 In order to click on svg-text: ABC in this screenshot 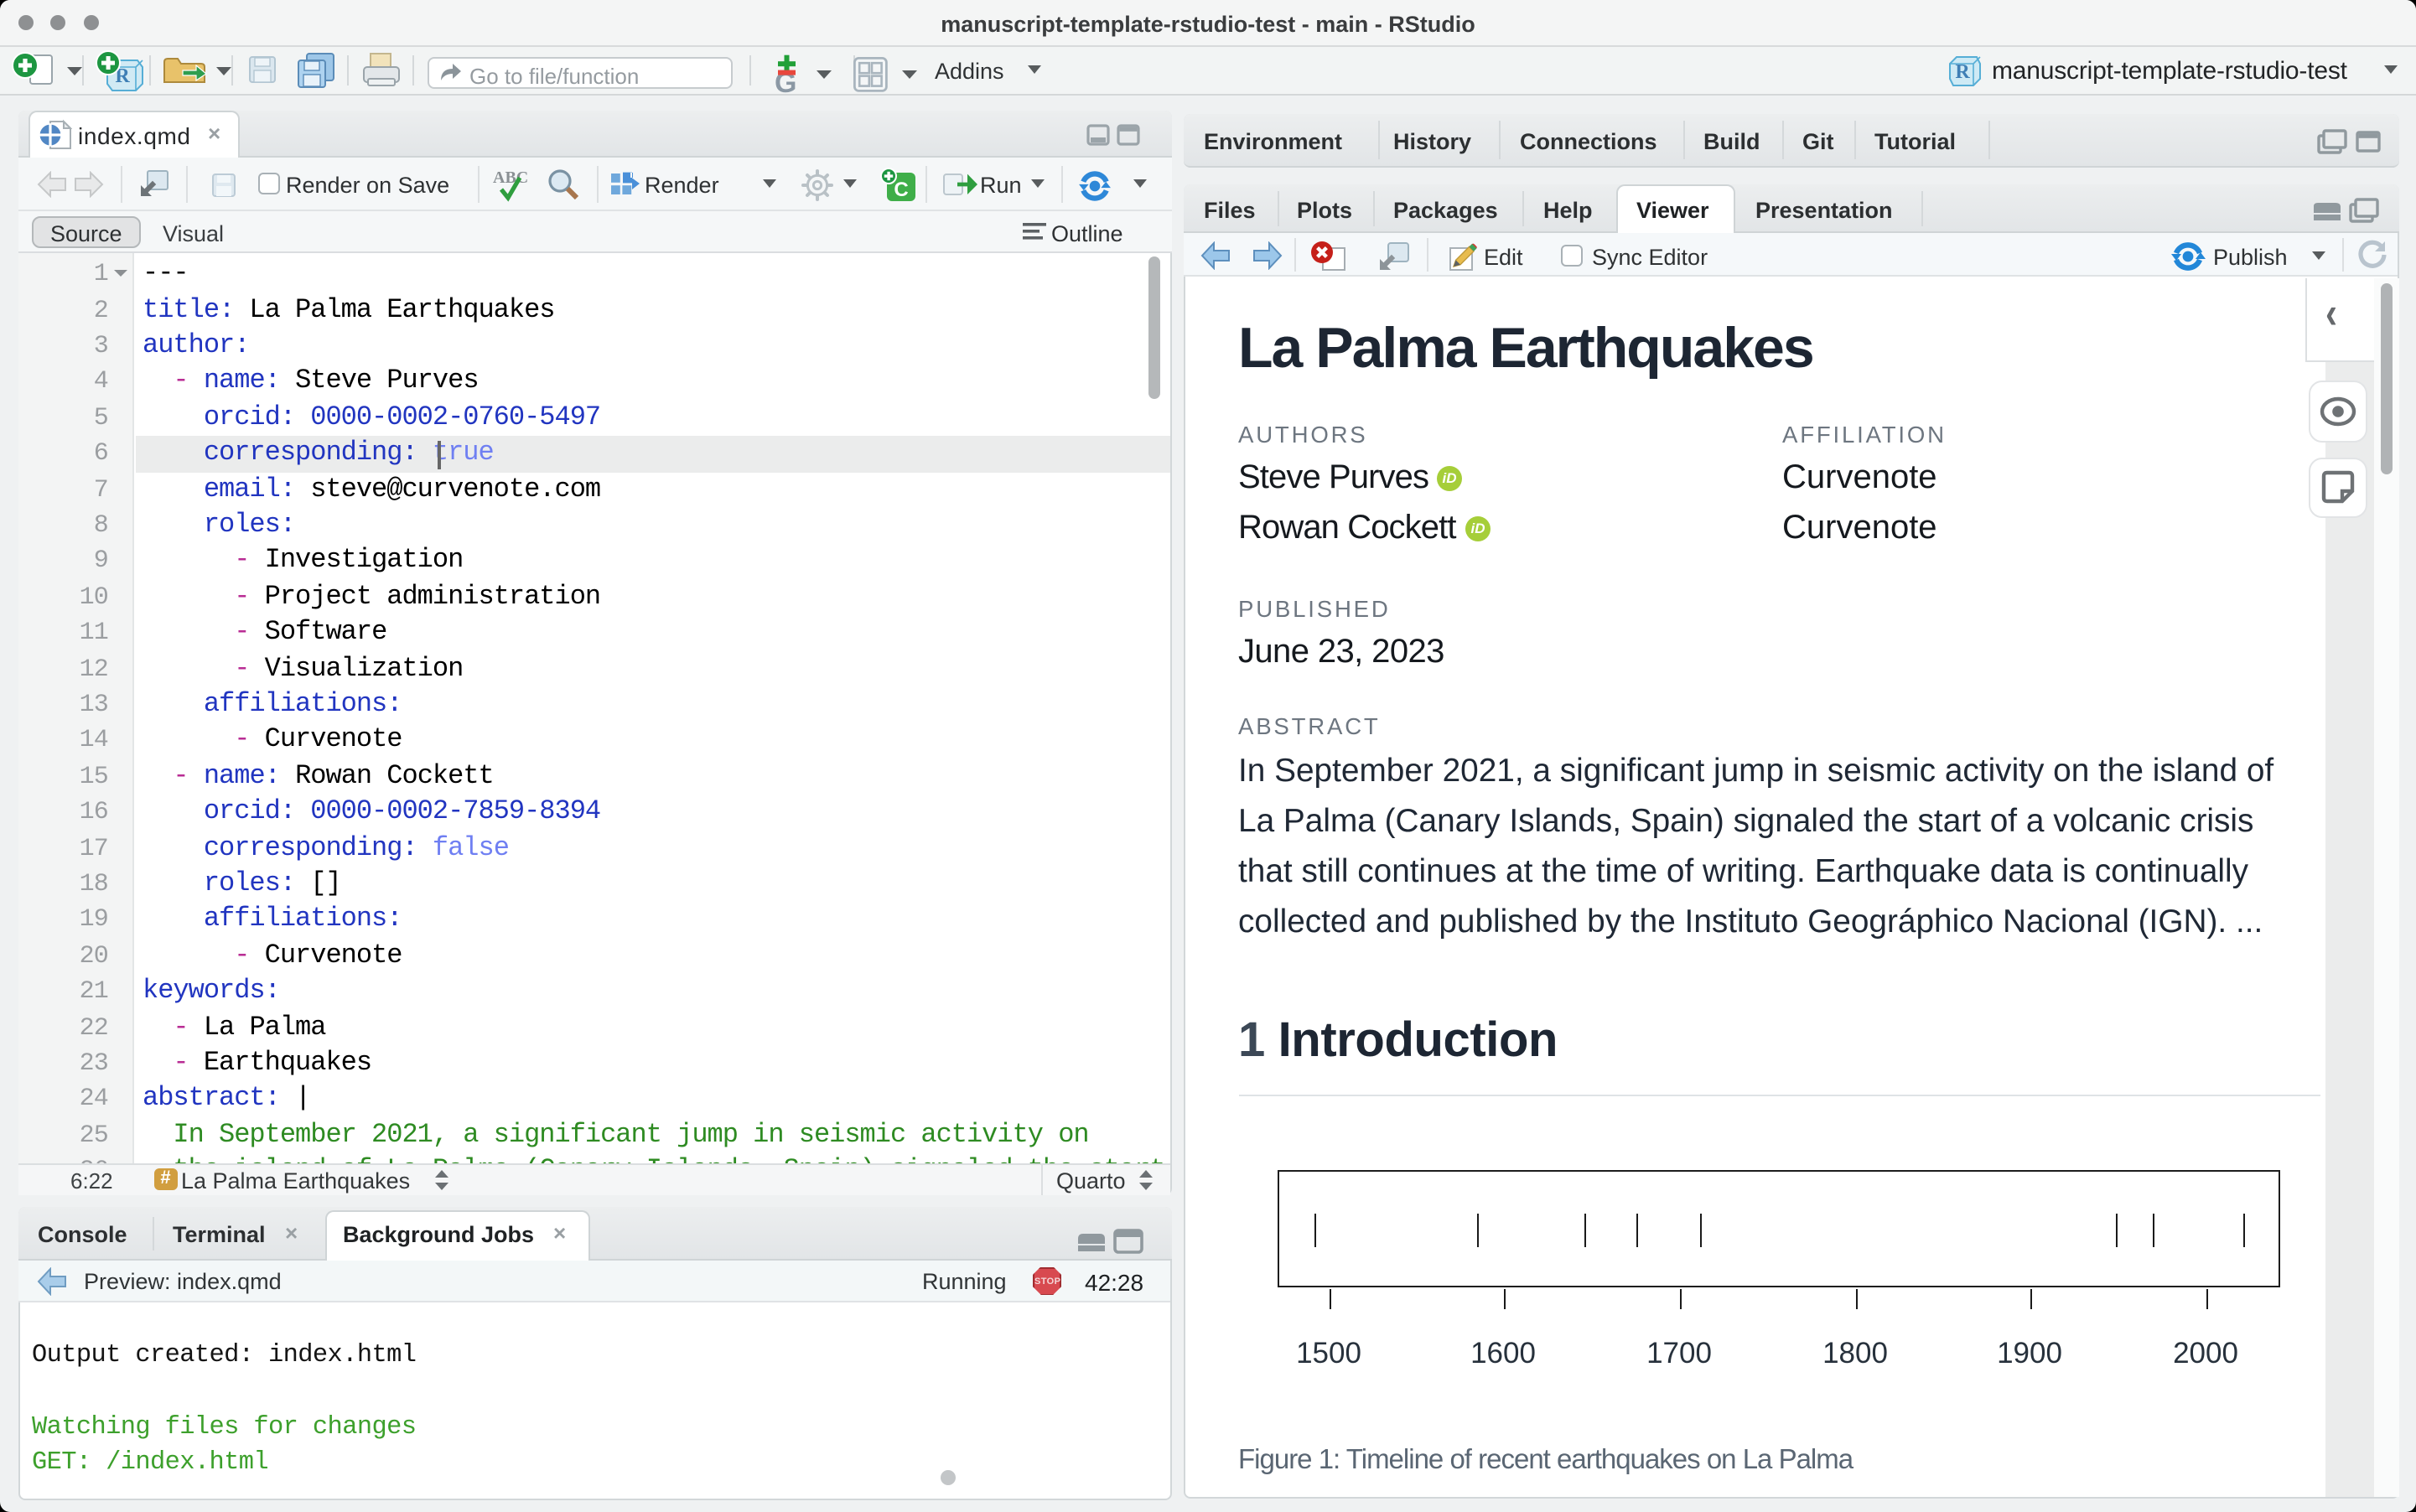, I will do `click(511, 177)`.